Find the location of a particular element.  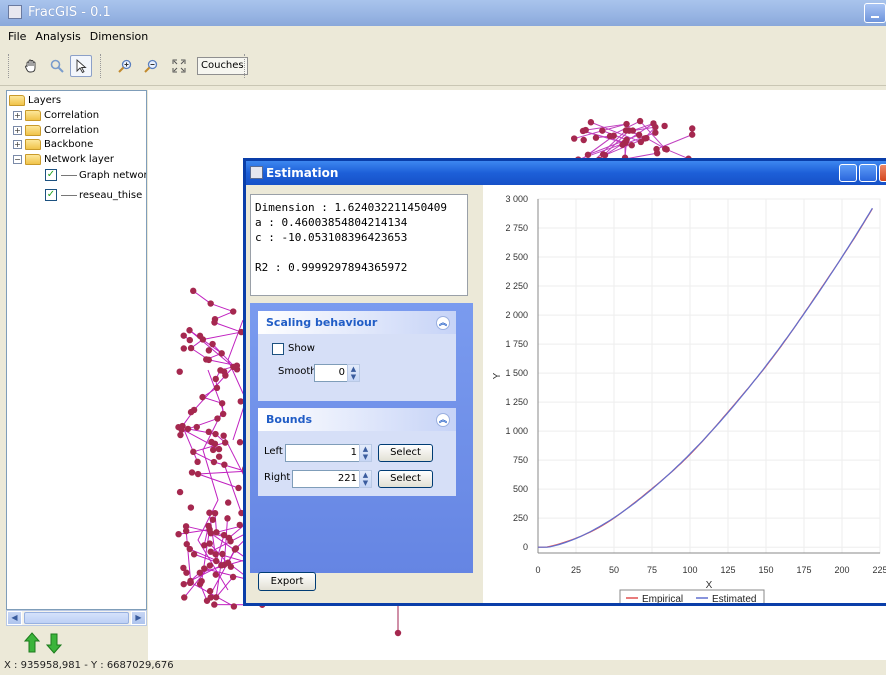

right-label: Right is located at coordinates (277, 477).